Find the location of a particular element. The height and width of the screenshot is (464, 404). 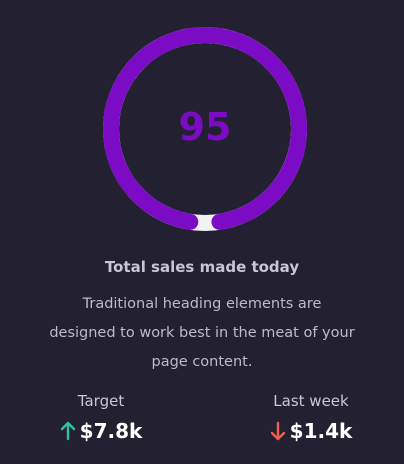

stat-last-week: Last week $1.4k is located at coordinates (311, 417).